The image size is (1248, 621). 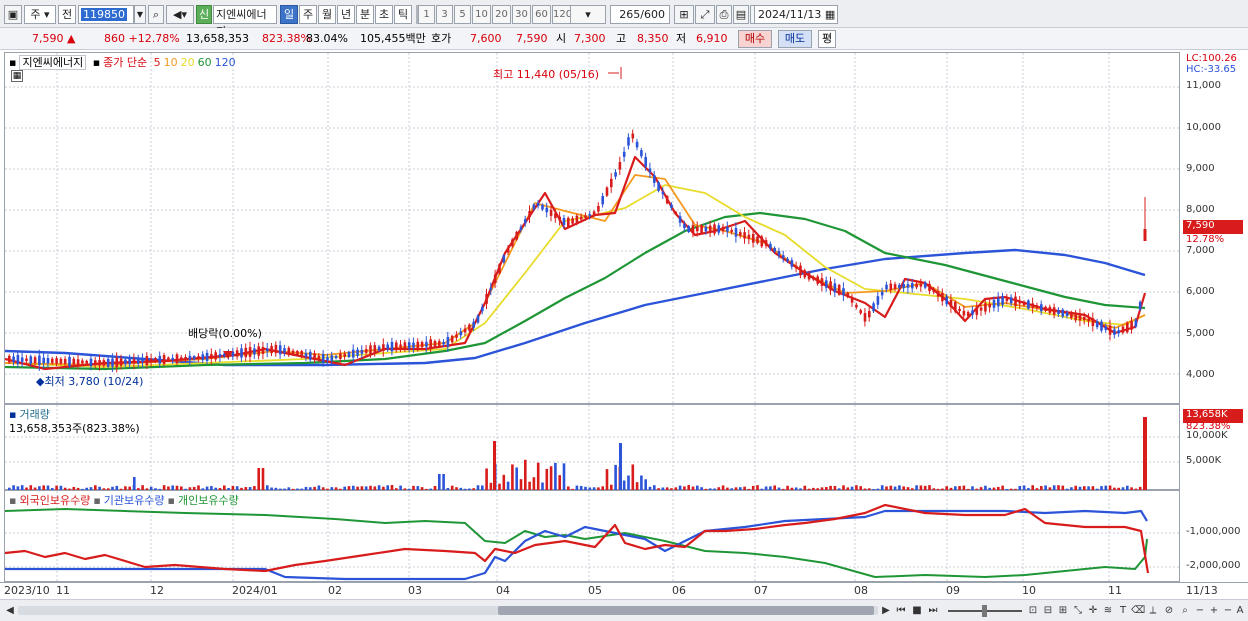 I want to click on ma-legend-item: 60, so click(x=205, y=62).